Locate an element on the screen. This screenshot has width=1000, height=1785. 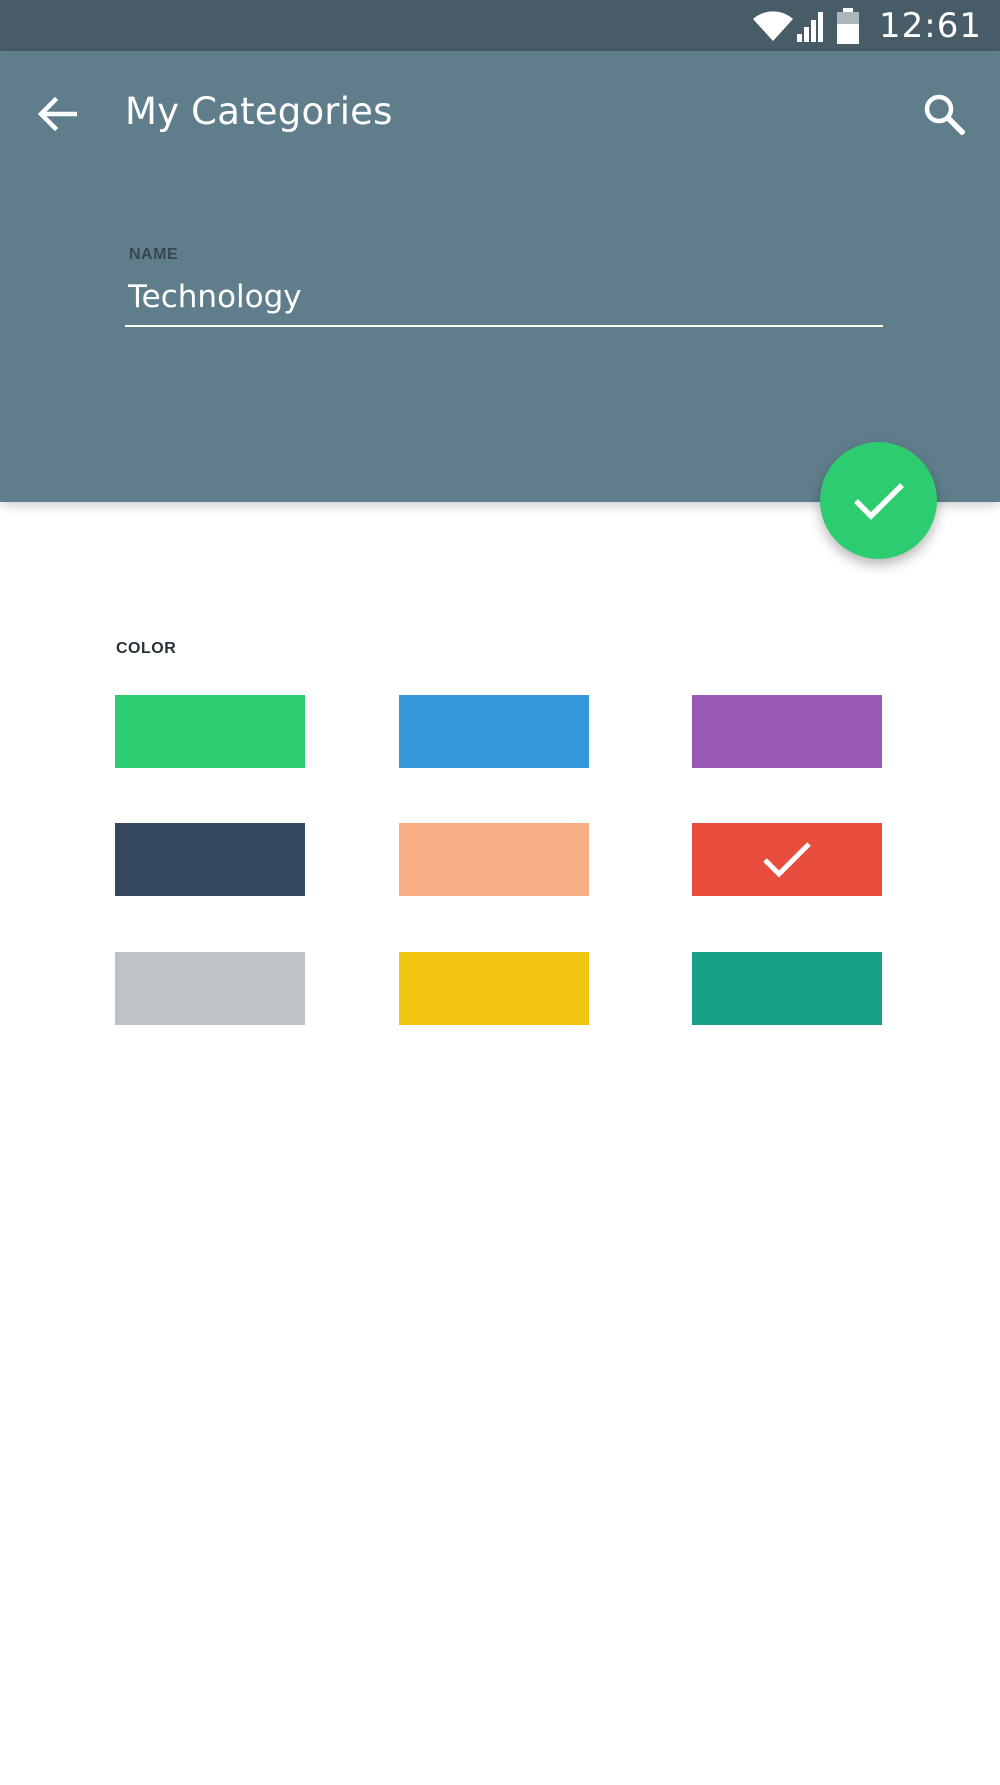
cell-signal-icon is located at coordinates (810, 26).